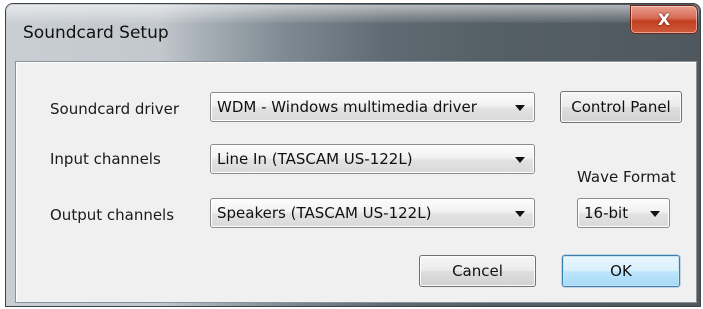 Image resolution: width=703 pixels, height=309 pixels. What do you see at coordinates (621, 271) in the screenshot?
I see `ok-button: OK` at bounding box center [621, 271].